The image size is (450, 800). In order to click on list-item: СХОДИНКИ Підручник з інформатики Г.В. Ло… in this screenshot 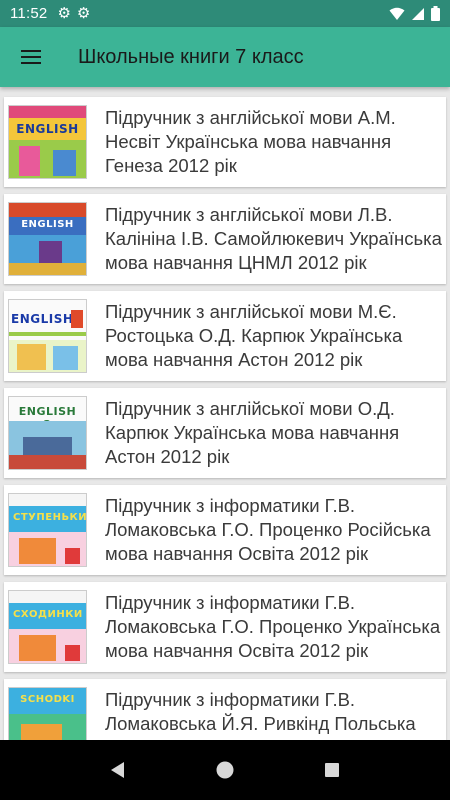, I will do `click(225, 627)`.